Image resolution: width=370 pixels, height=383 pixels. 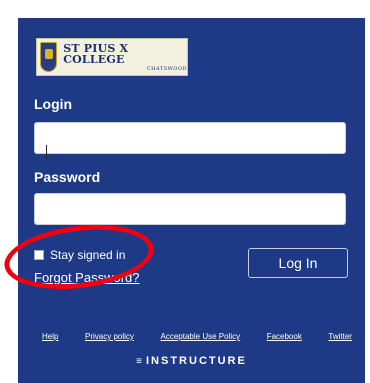 I want to click on school-name: ST PIUS X COLLEGE, so click(x=96, y=53).